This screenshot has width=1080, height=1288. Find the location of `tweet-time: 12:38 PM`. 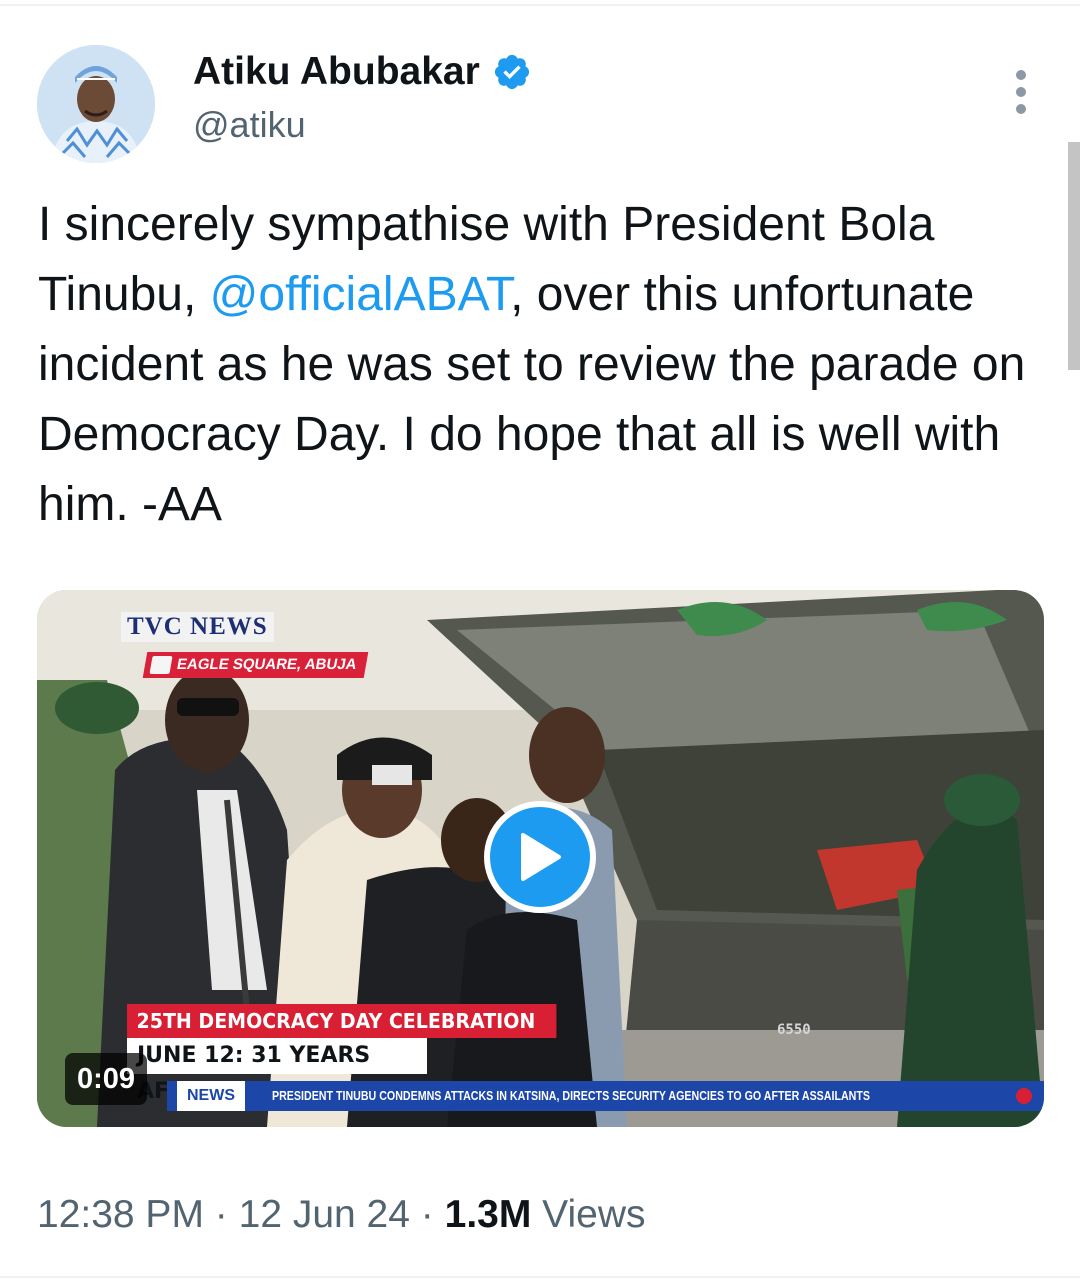

tweet-time: 12:38 PM is located at coordinates (120, 1214).